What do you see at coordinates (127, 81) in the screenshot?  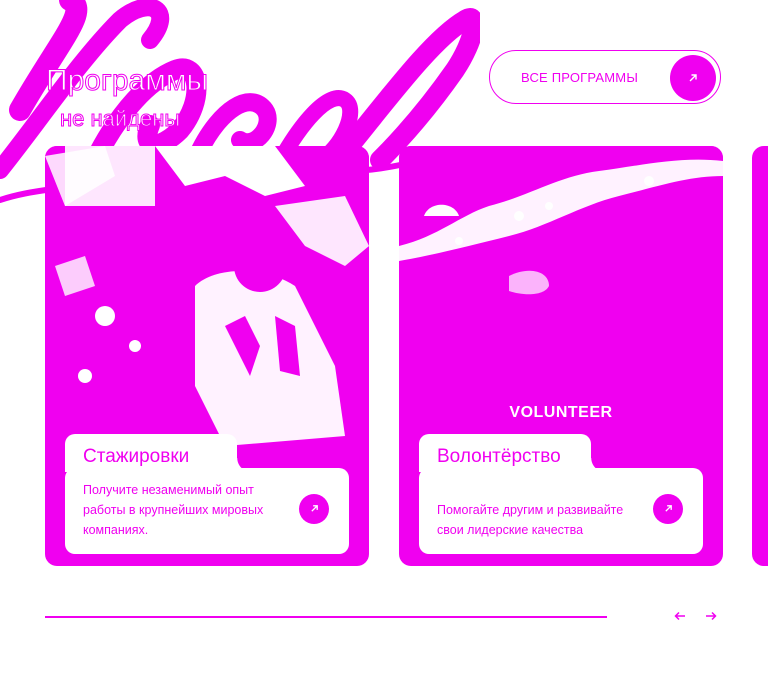 I see `page-title: Программы` at bounding box center [127, 81].